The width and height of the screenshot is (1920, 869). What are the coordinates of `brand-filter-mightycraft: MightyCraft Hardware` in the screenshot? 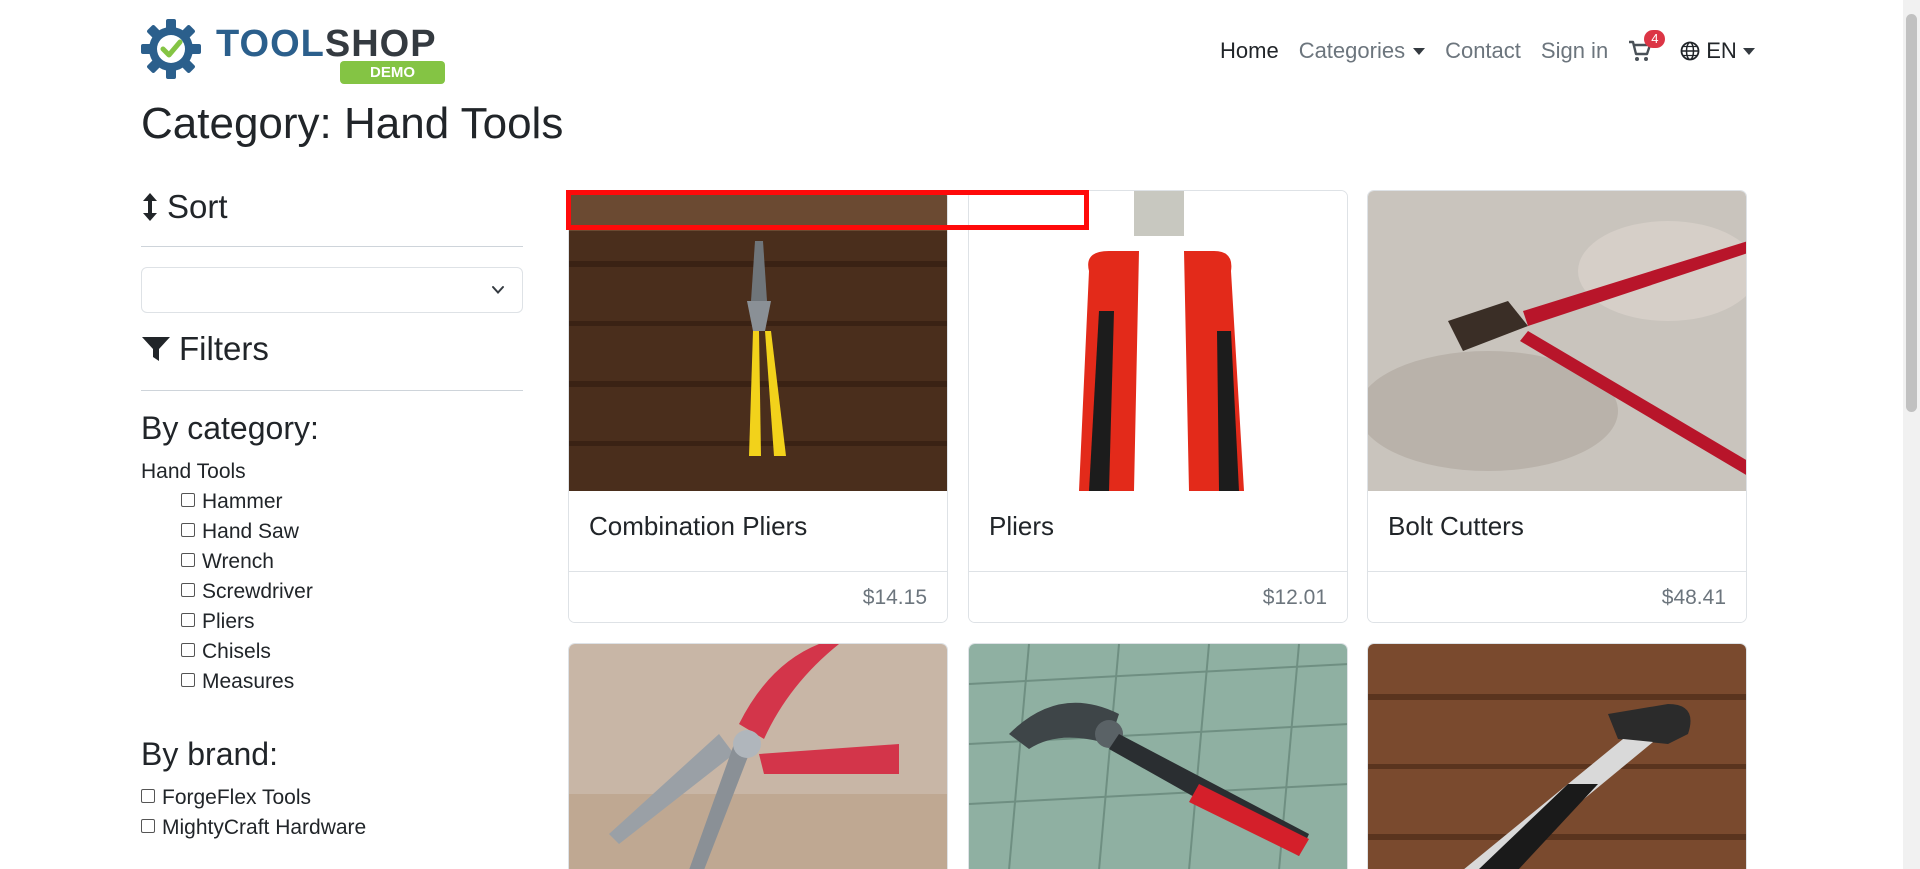 It's located at (253, 828).